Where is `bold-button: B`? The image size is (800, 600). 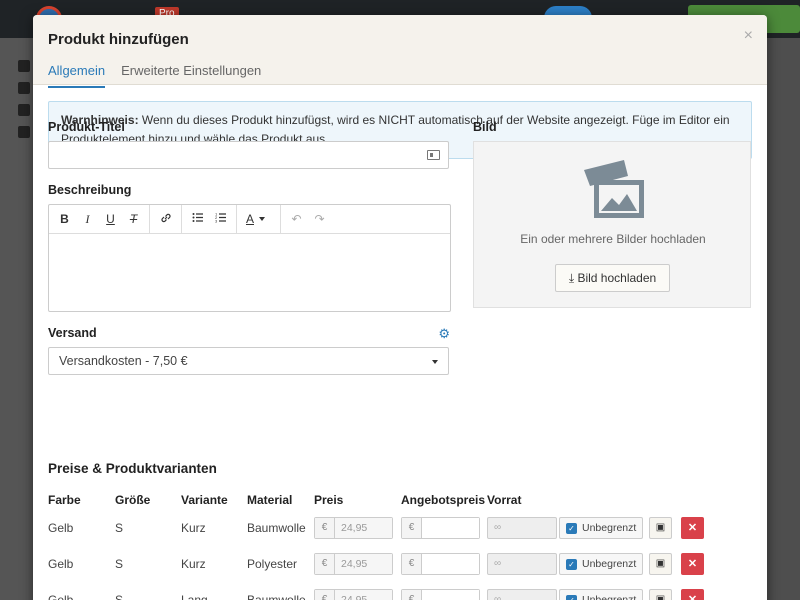
bold-button: B is located at coordinates (64, 219).